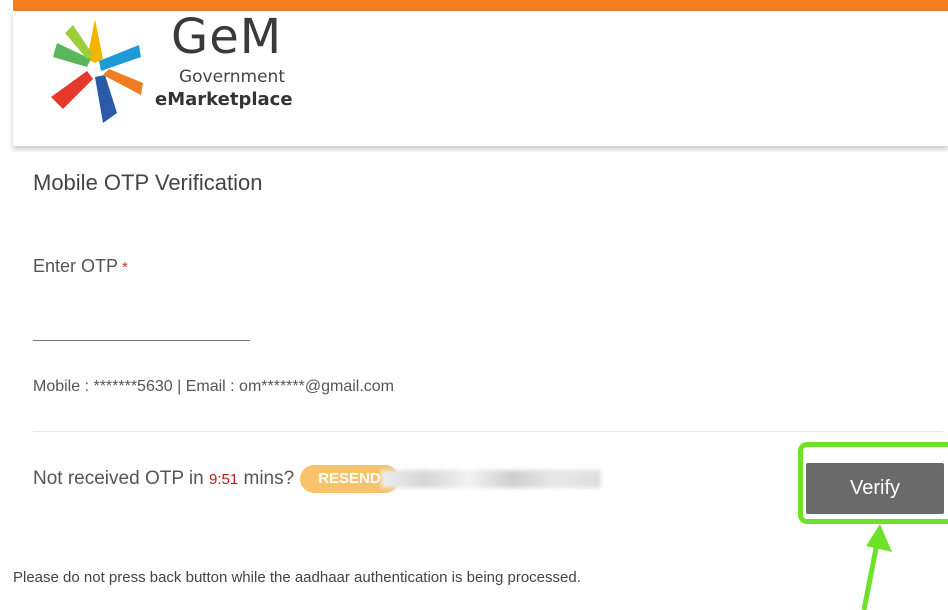 Image resolution: width=948 pixels, height=610 pixels. What do you see at coordinates (266, 479) in the screenshot?
I see `resend-suffix: mins?` at bounding box center [266, 479].